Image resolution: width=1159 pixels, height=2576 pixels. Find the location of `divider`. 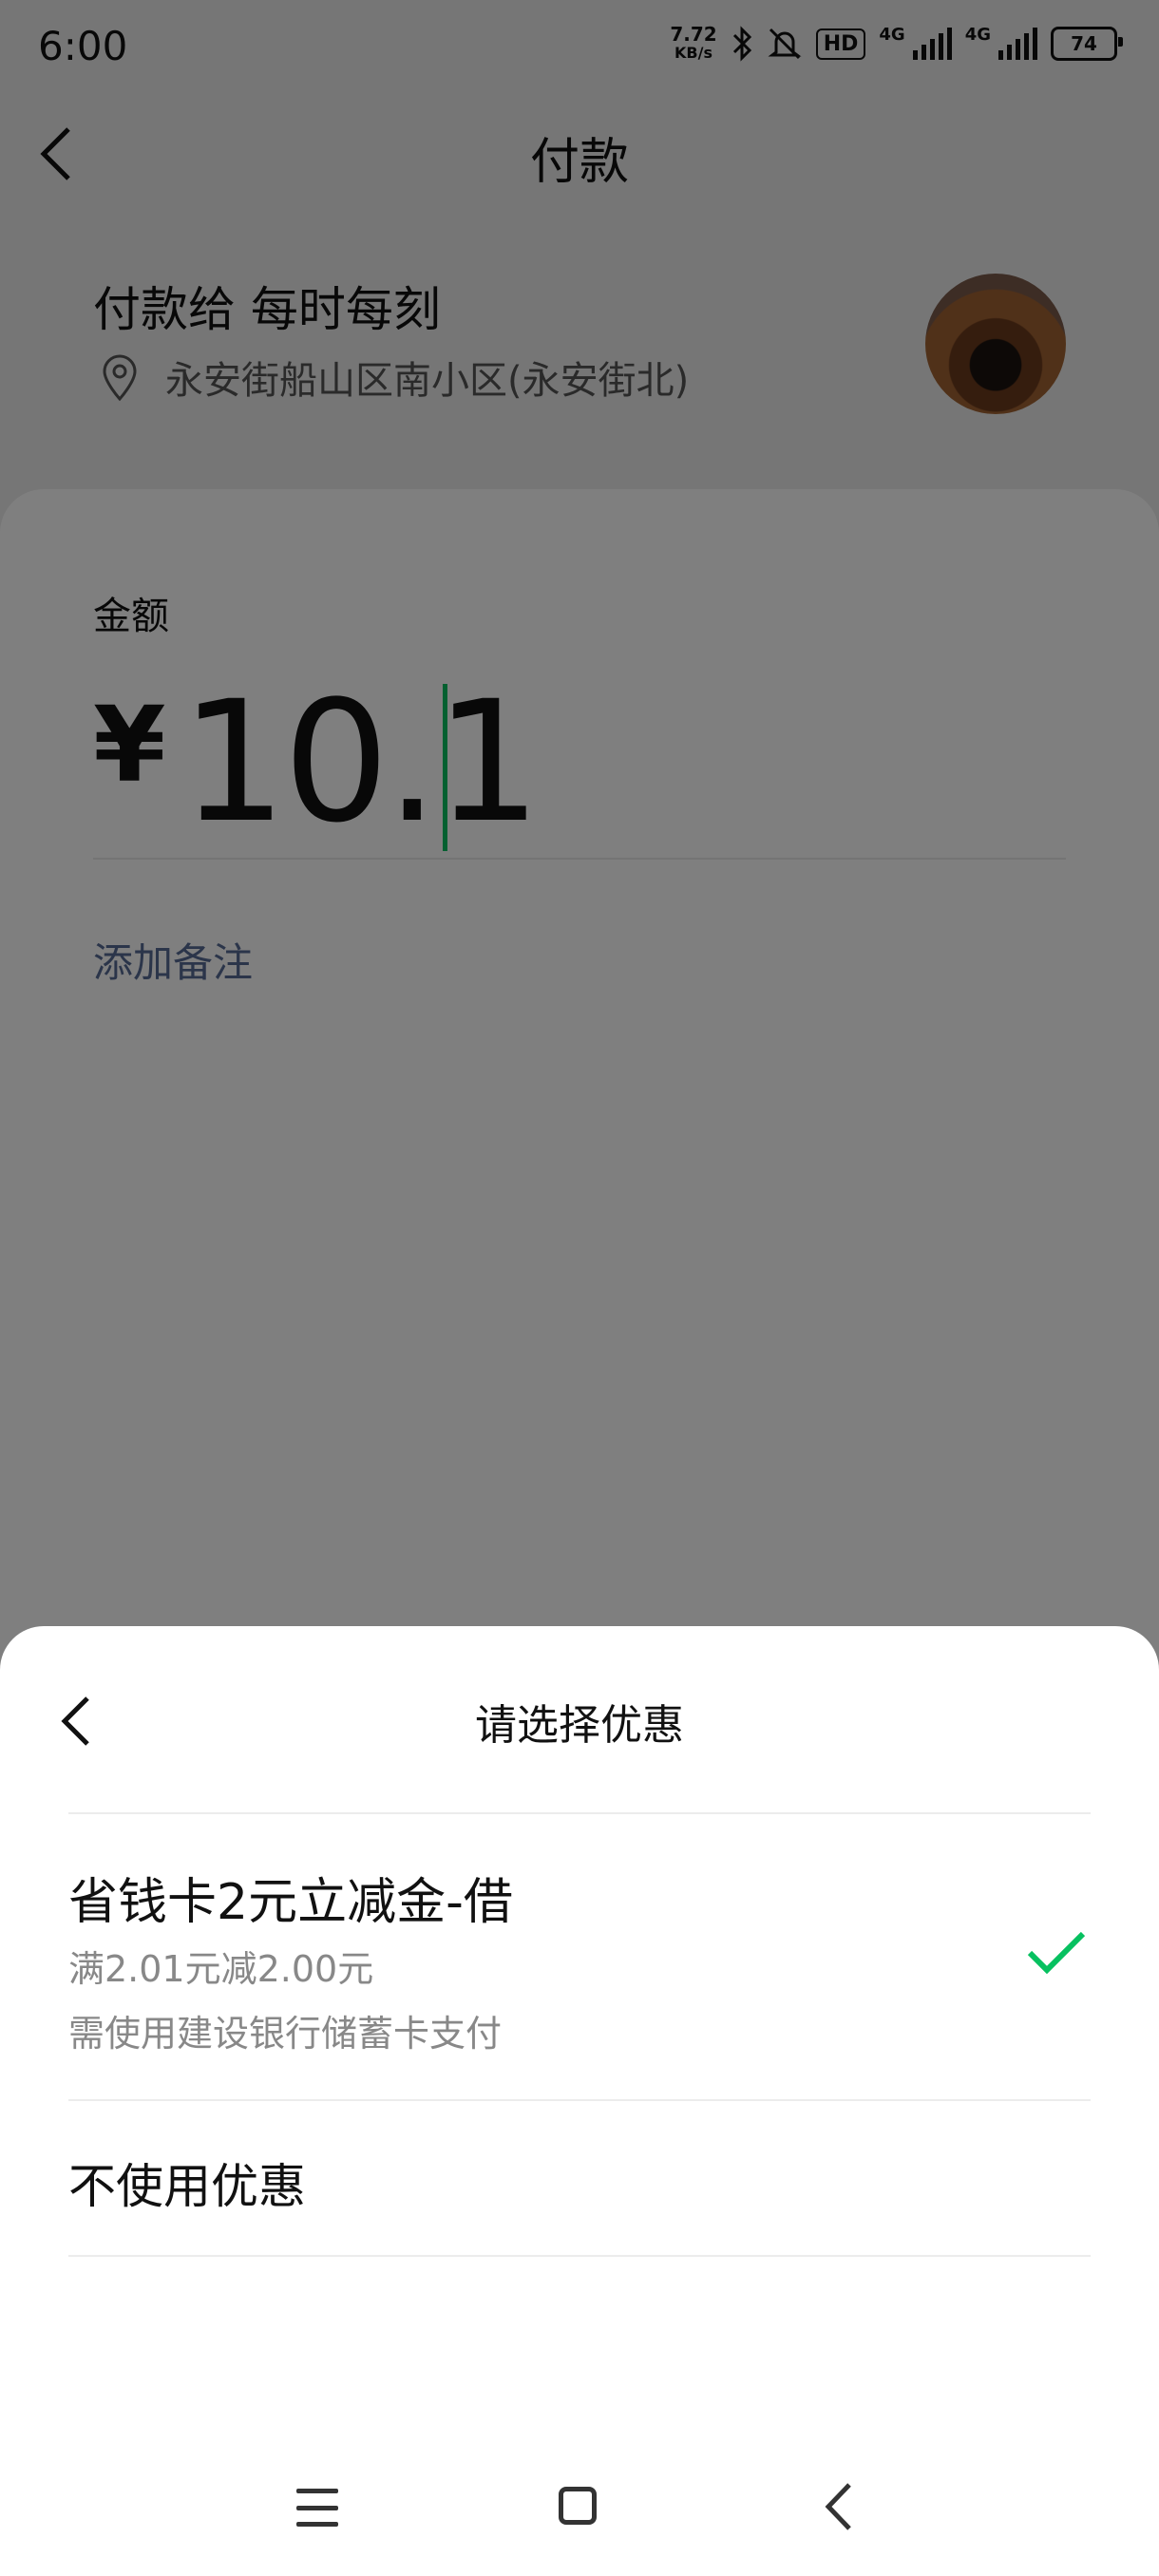

divider is located at coordinates (579, 2256).